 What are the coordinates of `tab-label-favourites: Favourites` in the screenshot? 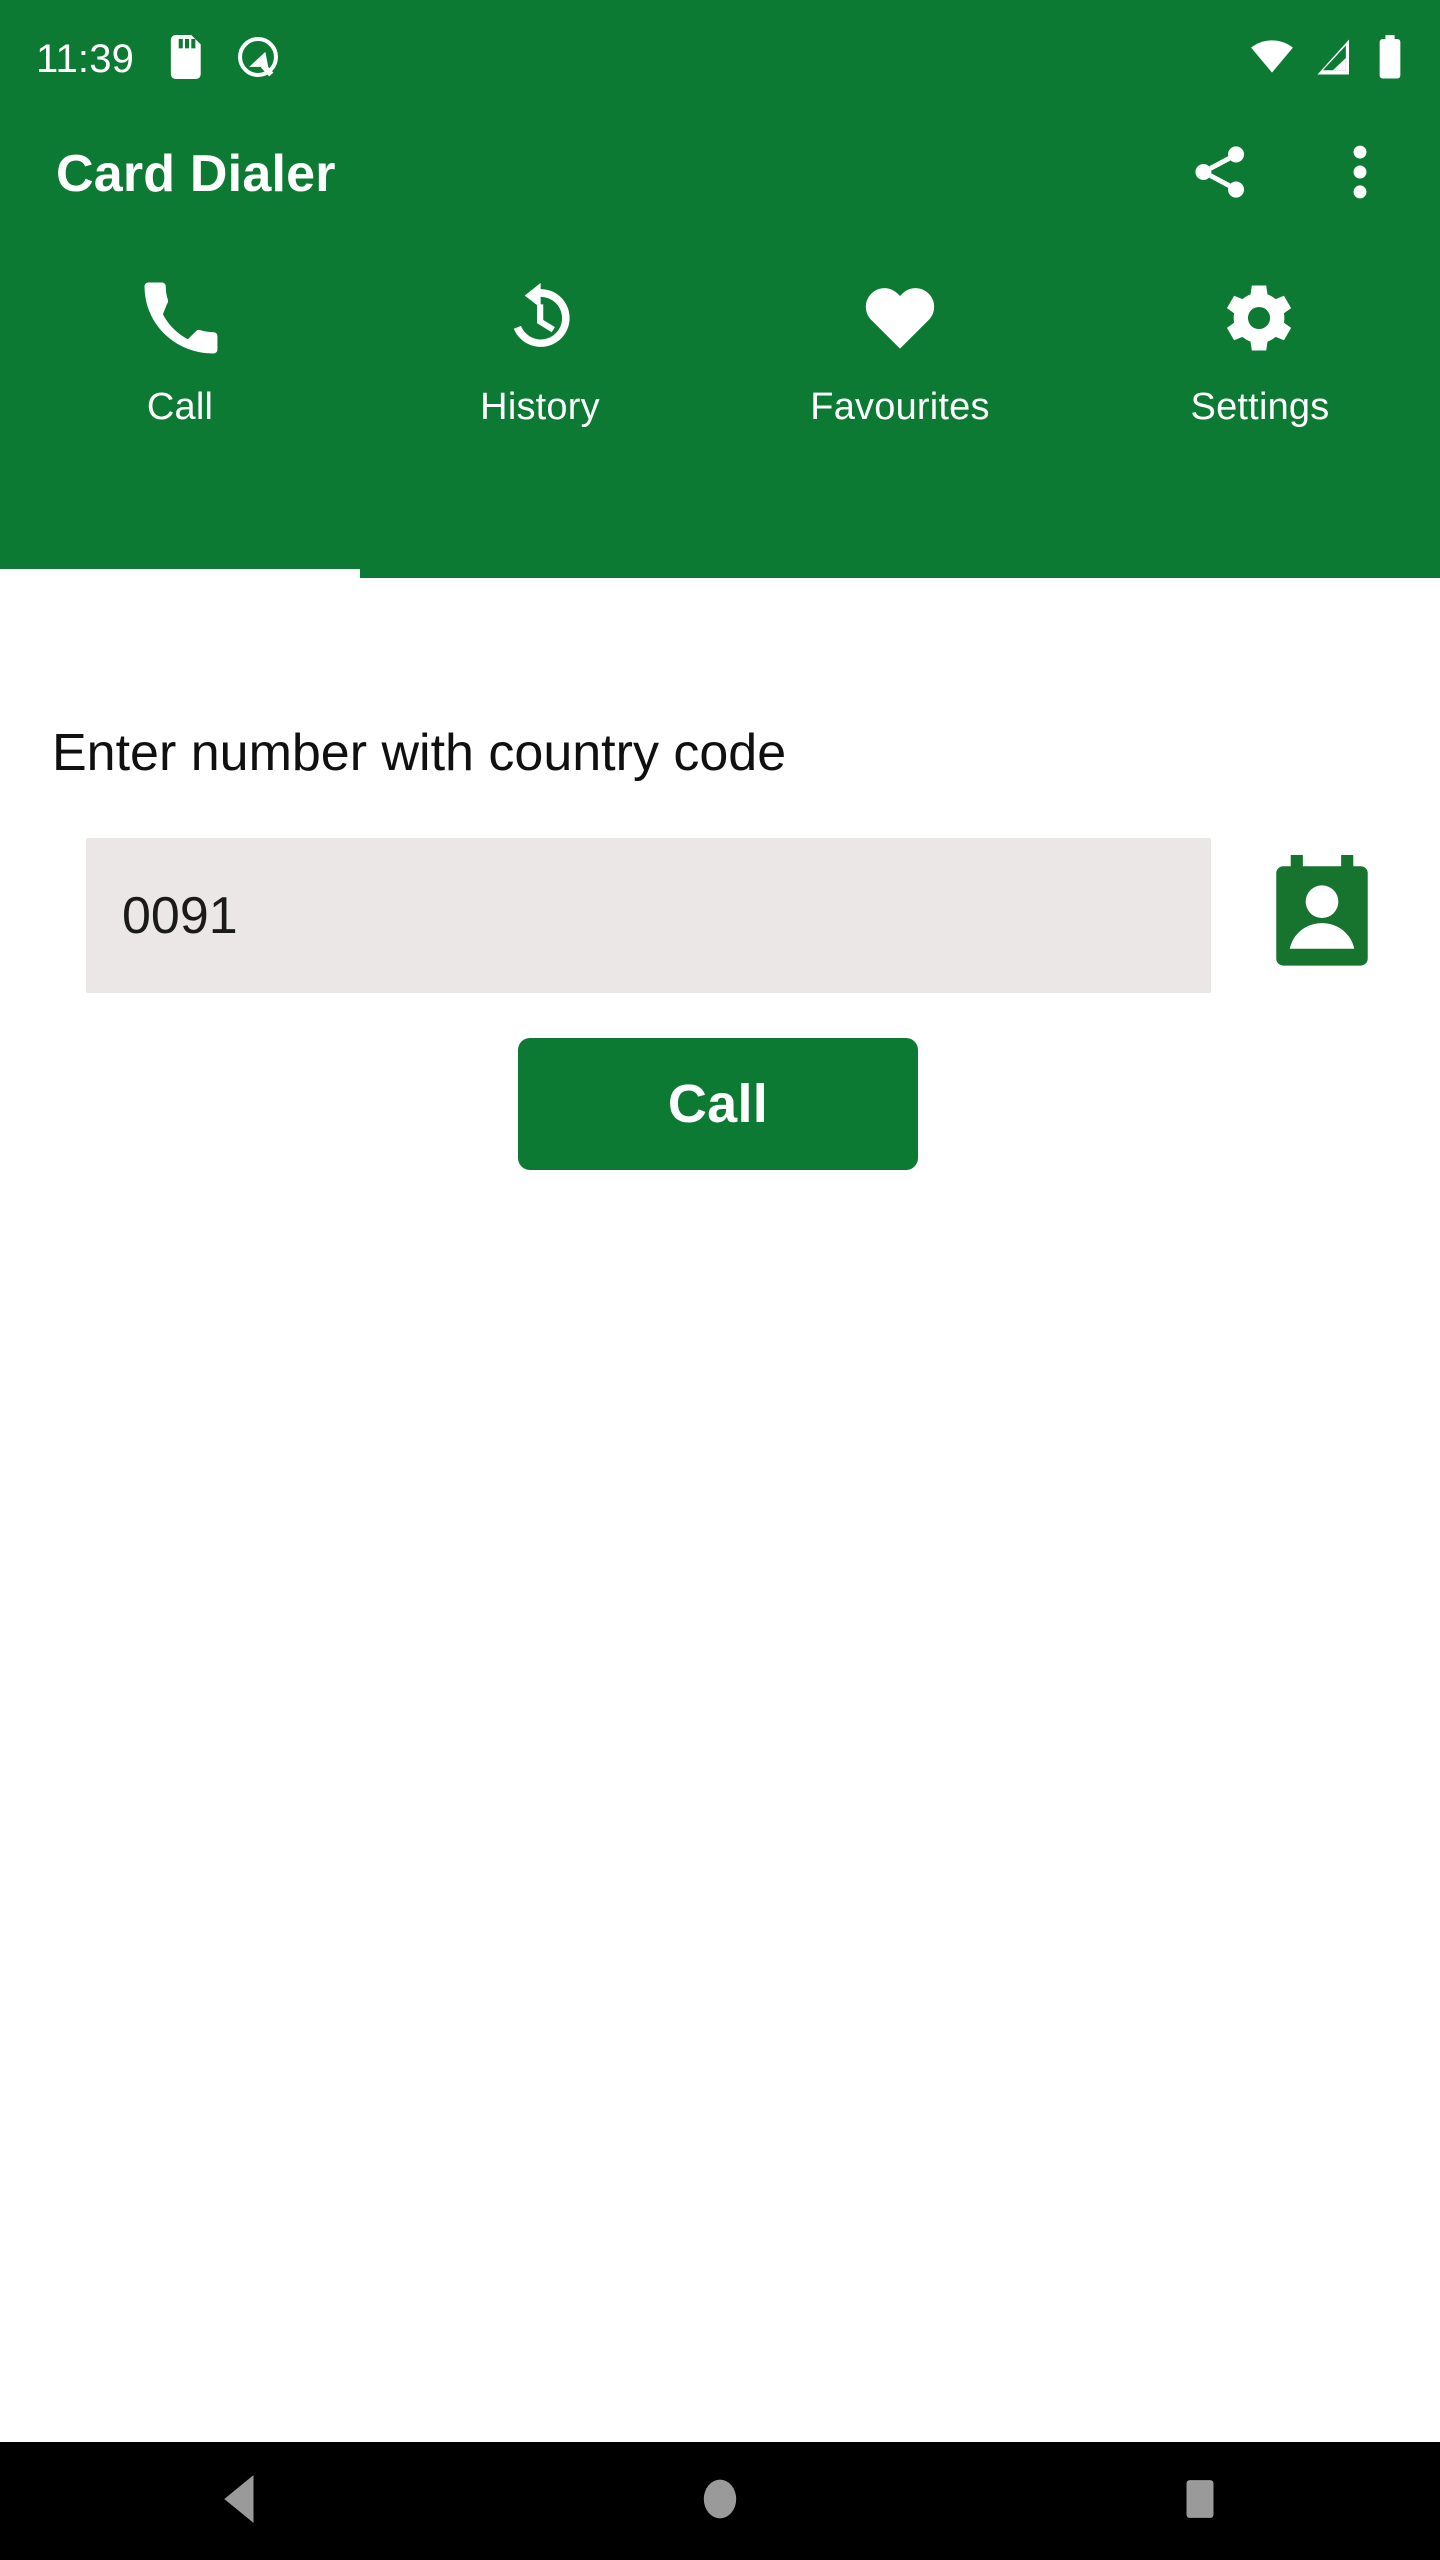 It's located at (900, 407).